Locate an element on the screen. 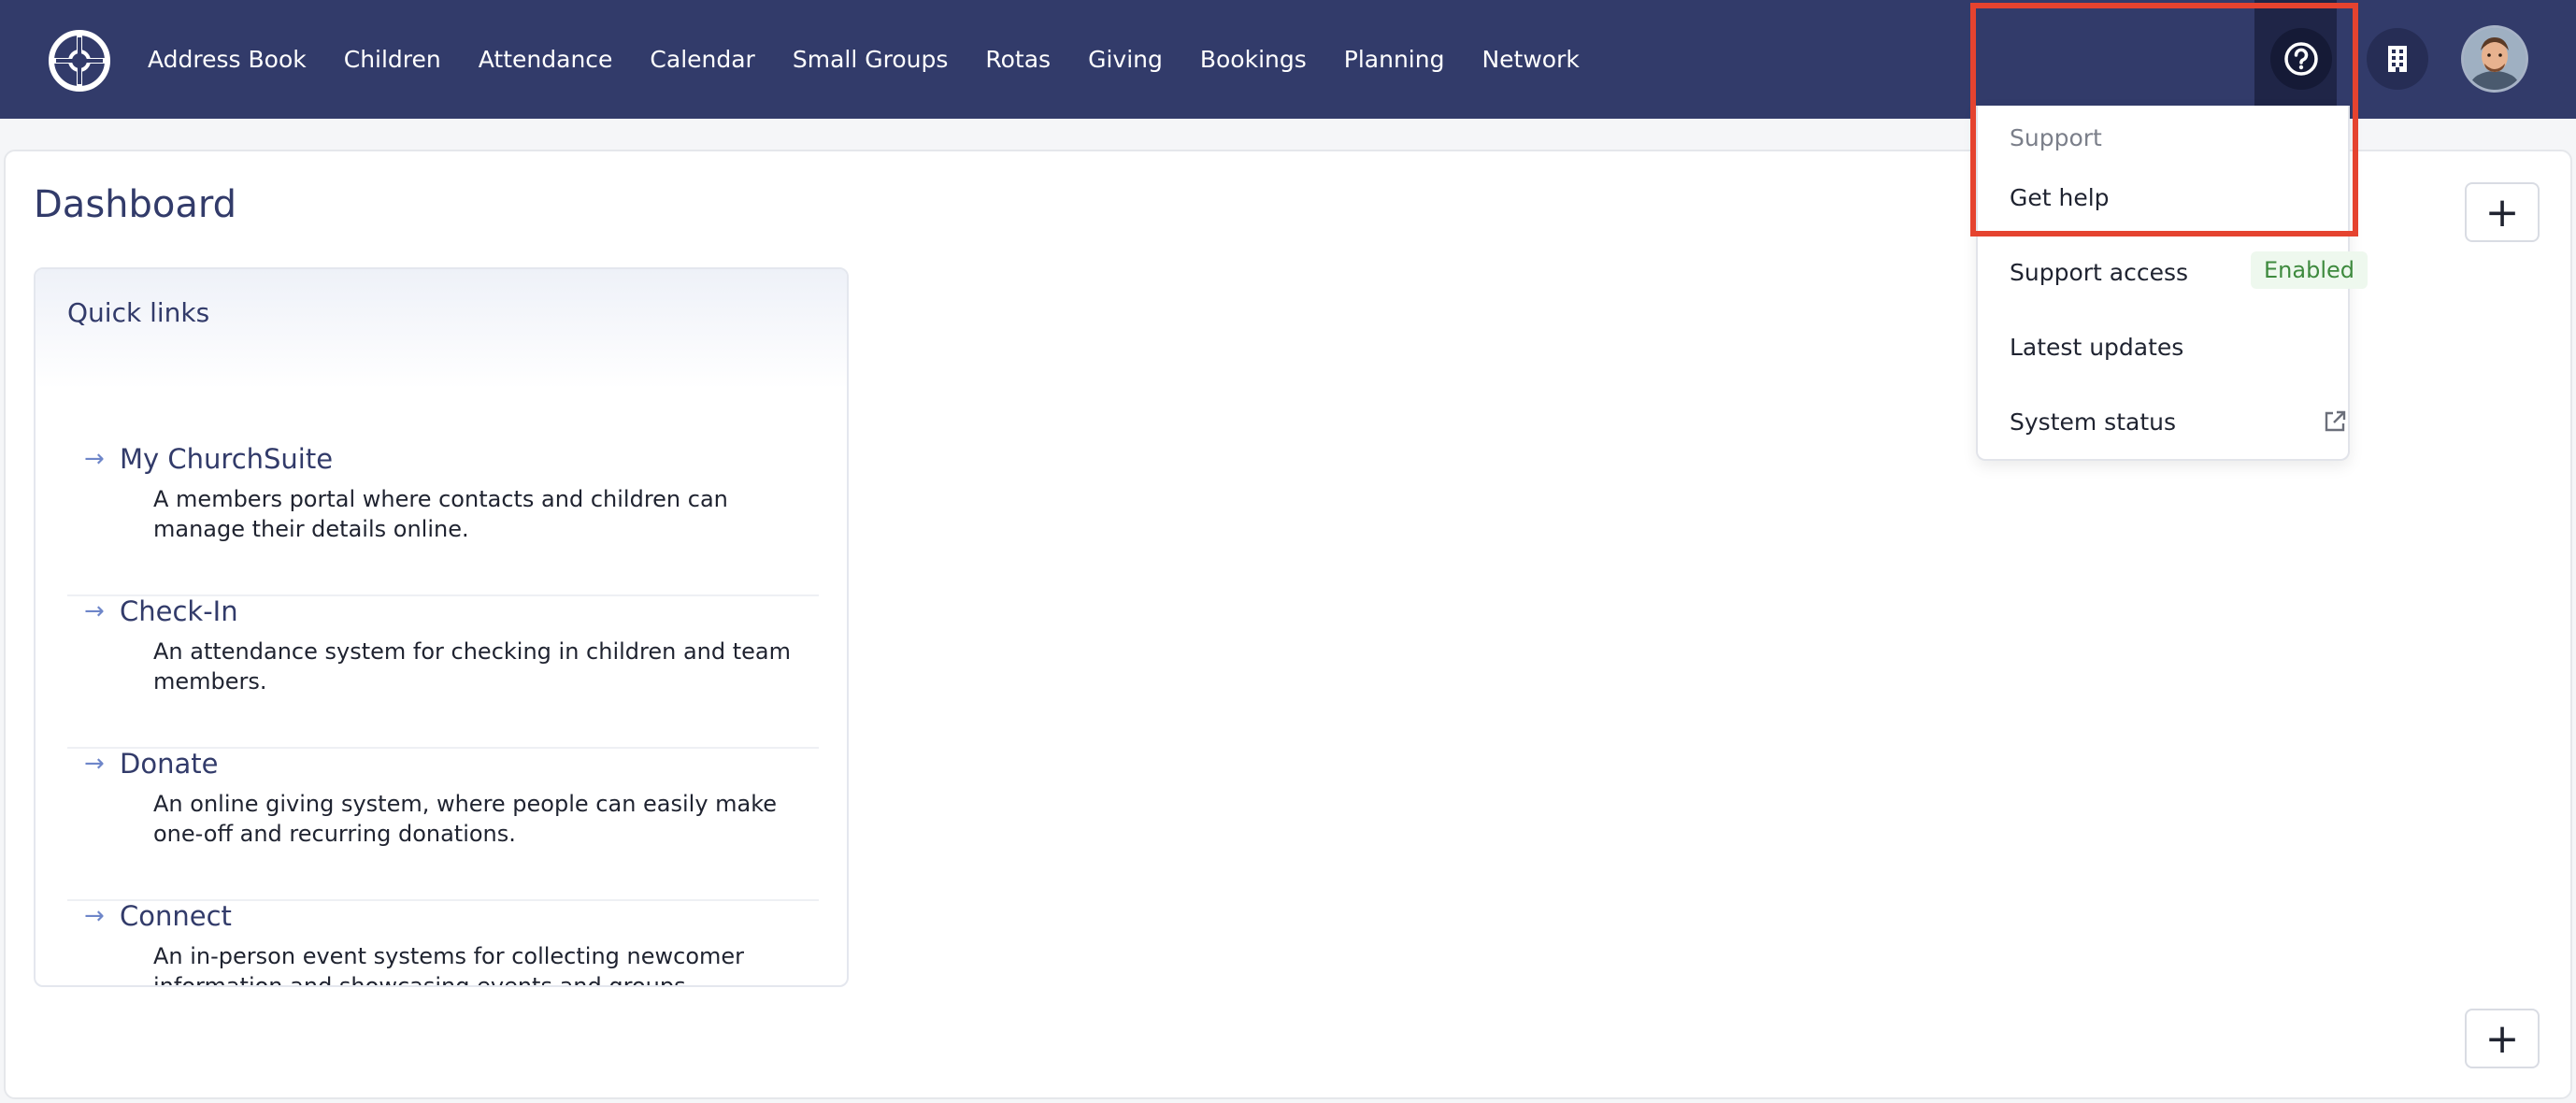 This screenshot has height=1103, width=2576. user-avatar is located at coordinates (2495, 59).